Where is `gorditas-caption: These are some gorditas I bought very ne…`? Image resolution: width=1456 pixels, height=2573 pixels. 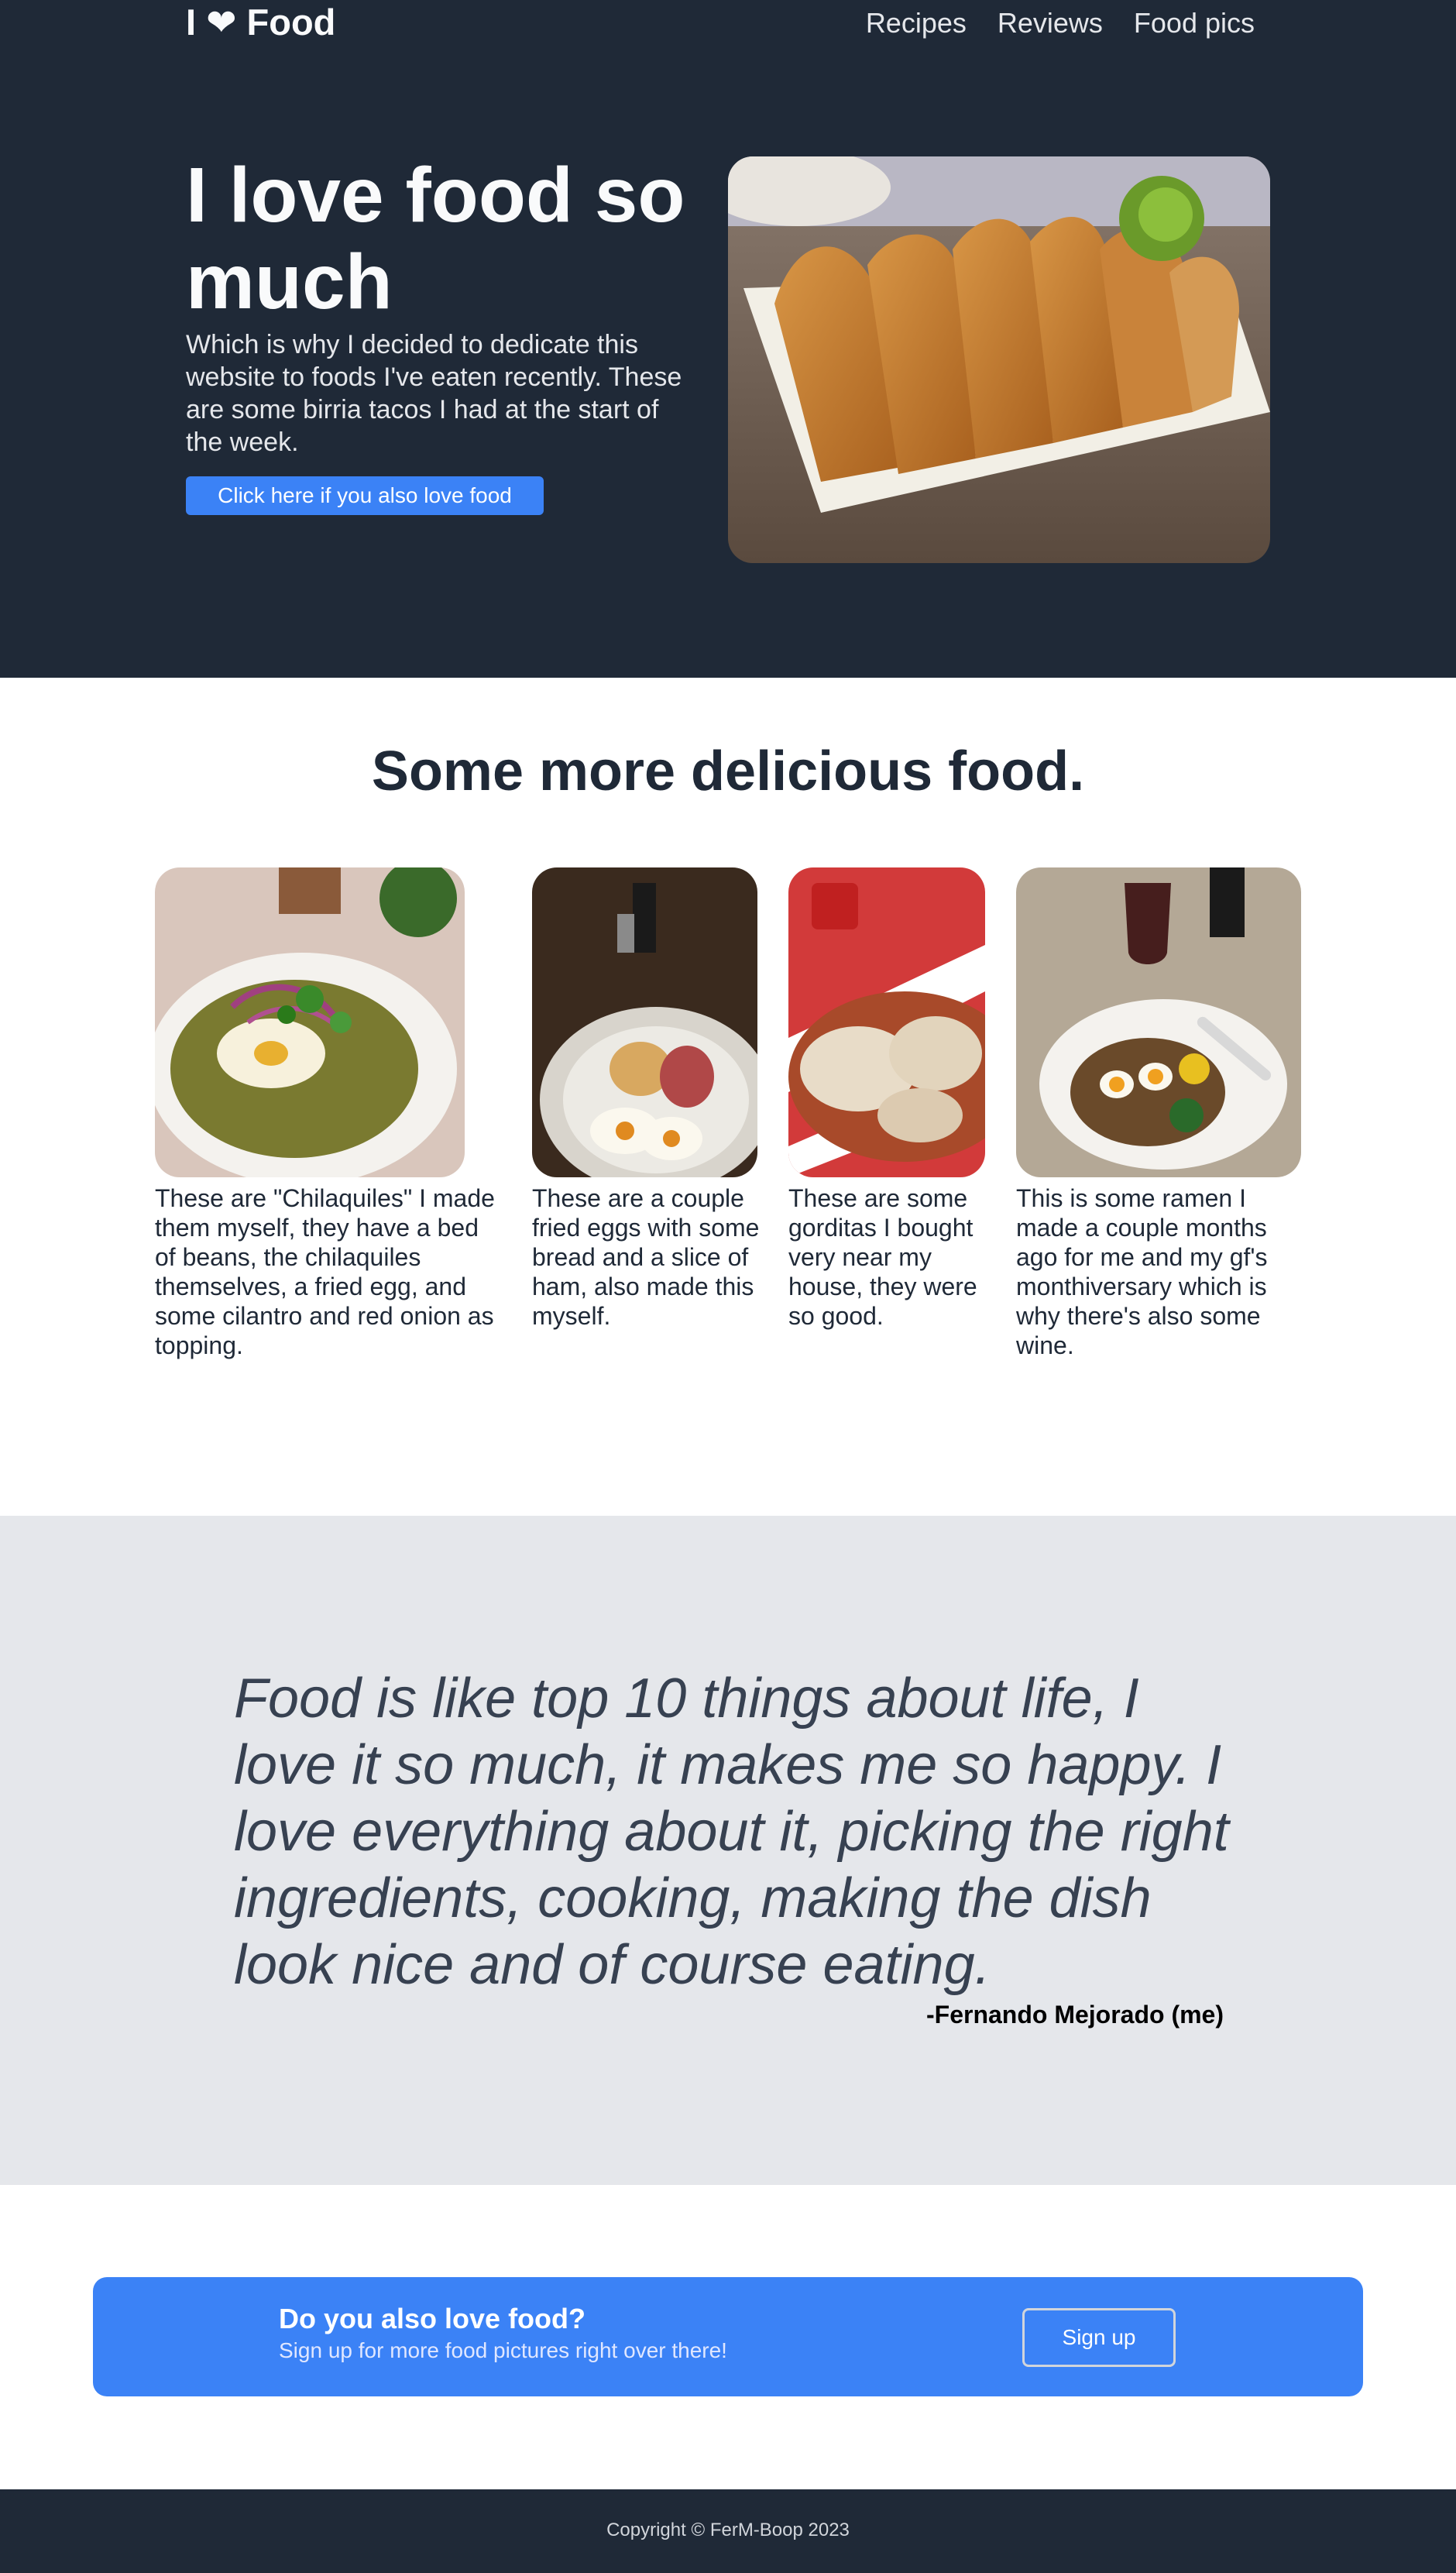
gorditas-caption: These are some gorditas I bought very ne… is located at coordinates (883, 1257).